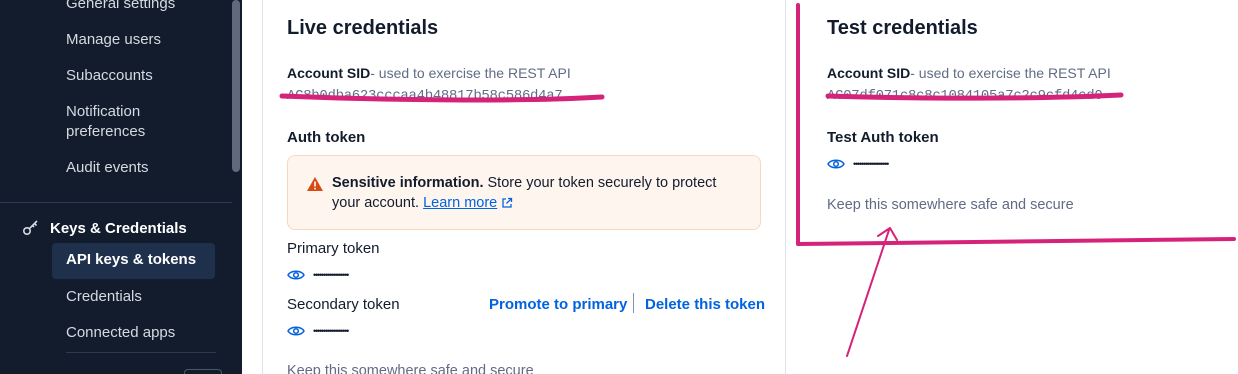 This screenshot has width=1238, height=374. I want to click on primary-token-row: ••••••••••••••••••, so click(318, 275).